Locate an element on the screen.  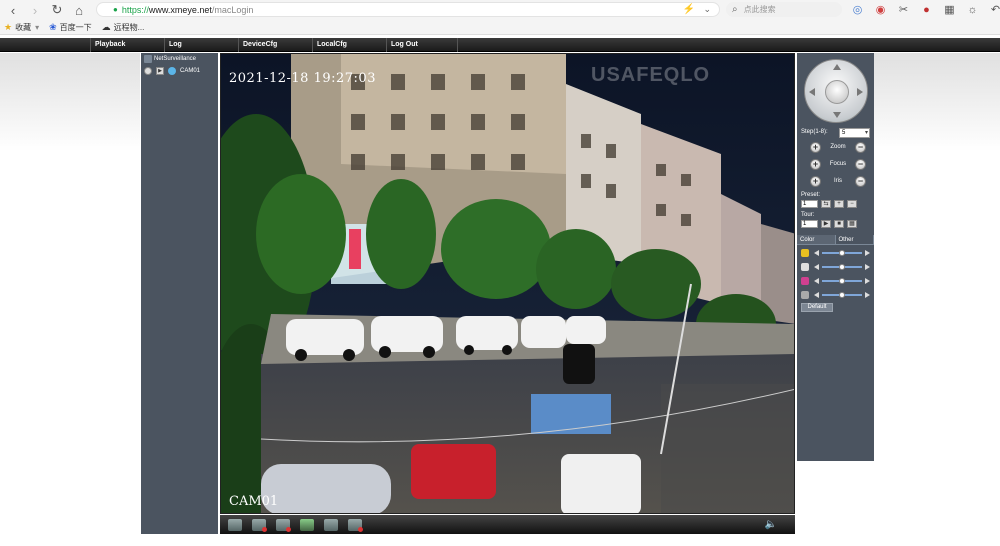
chevron-down-icon: ⌄ is located at coordinates (707, 9).